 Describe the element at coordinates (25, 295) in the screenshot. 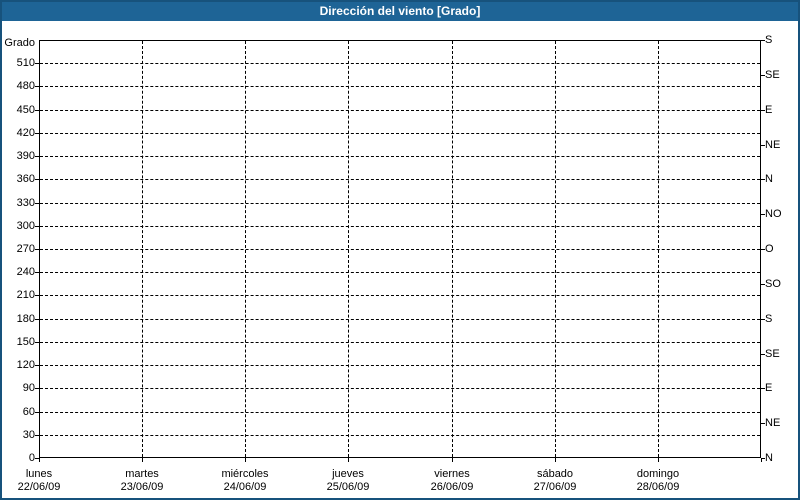

I see `y-axis-tick-label: 210` at that location.